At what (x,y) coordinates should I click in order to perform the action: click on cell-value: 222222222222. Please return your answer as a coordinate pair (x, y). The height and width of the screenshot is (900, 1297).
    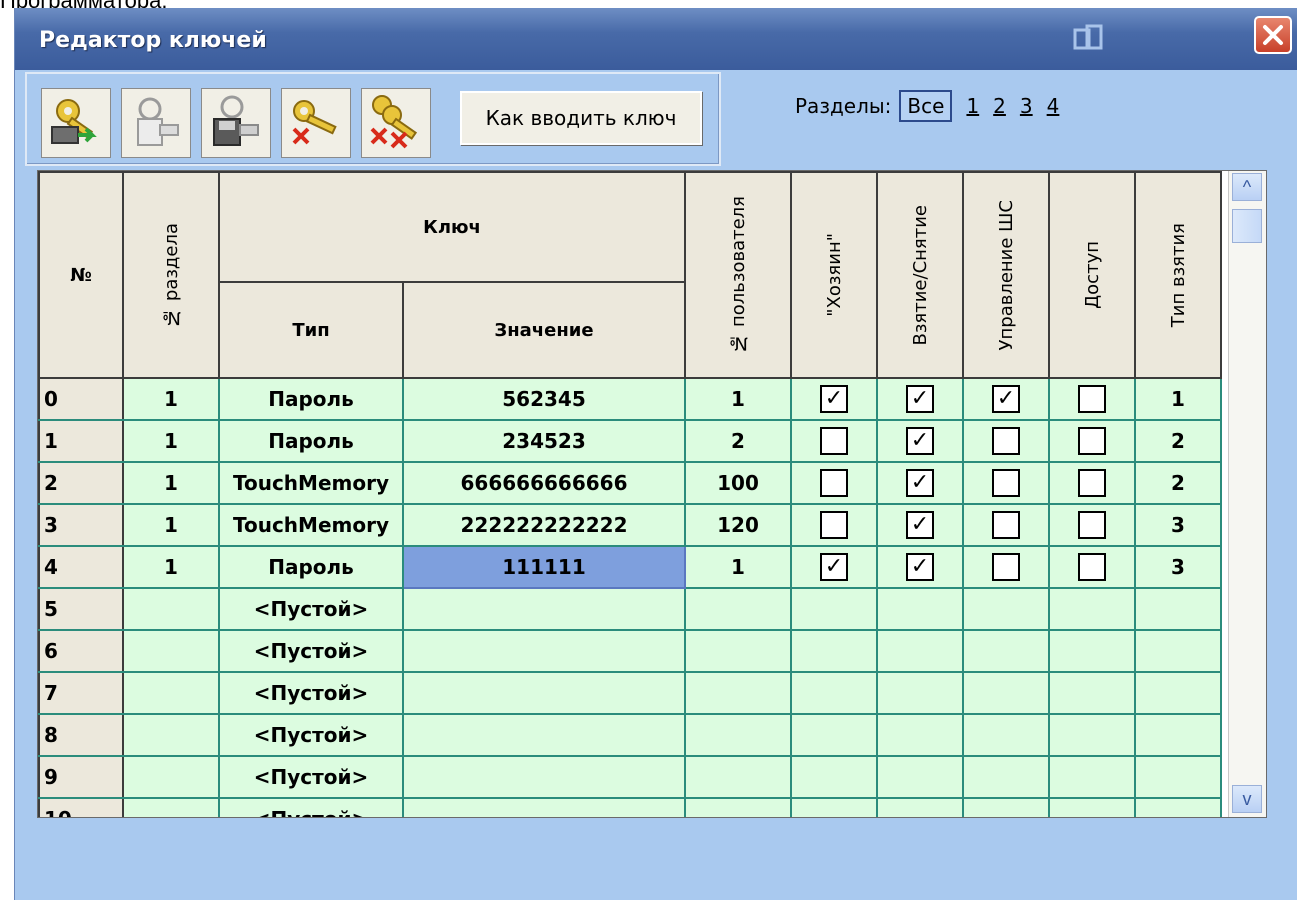
    Looking at the image, I should click on (544, 525).